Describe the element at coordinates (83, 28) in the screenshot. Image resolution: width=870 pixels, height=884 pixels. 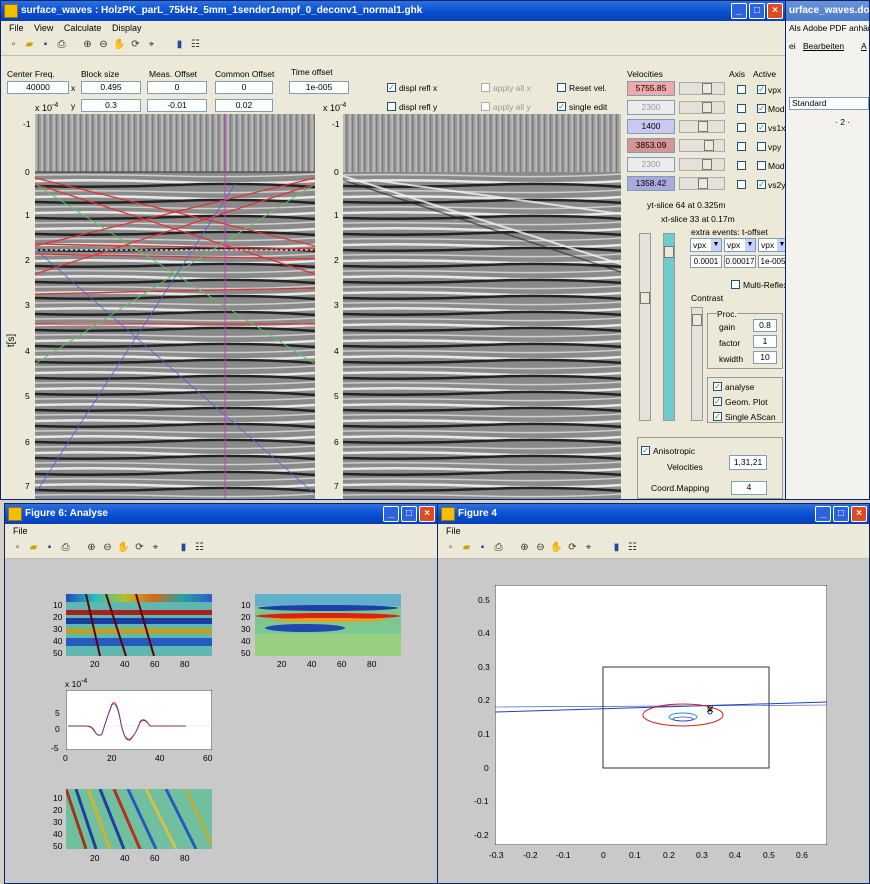
I see `menu-calculate: Calculate` at that location.